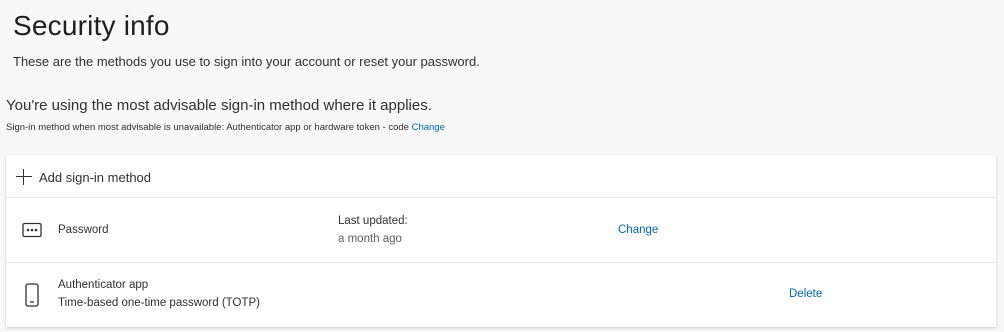 Image resolution: width=1004 pixels, height=332 pixels. Describe the element at coordinates (159, 303) in the screenshot. I see `method-detail-authenticator: Time-based one-time password (TOTP)` at that location.